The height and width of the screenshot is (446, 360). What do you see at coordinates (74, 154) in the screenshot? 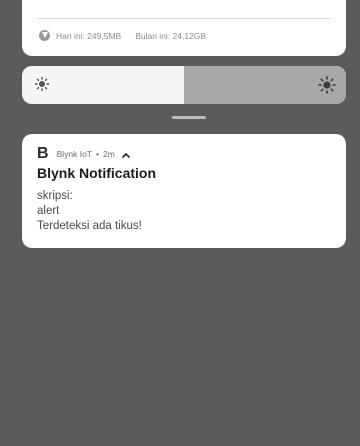
I see `app-name: Blynk IoT` at bounding box center [74, 154].